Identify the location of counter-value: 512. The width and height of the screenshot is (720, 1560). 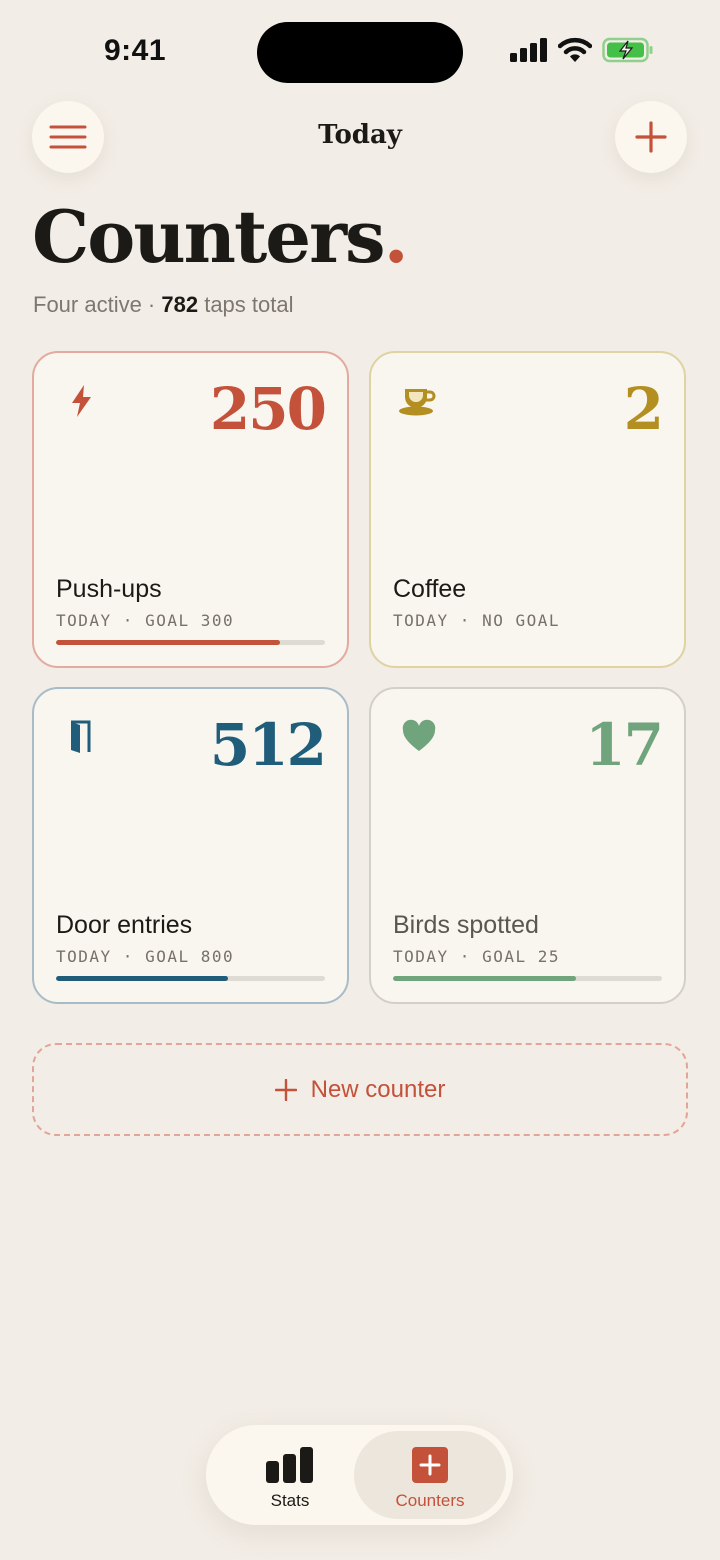
(268, 745).